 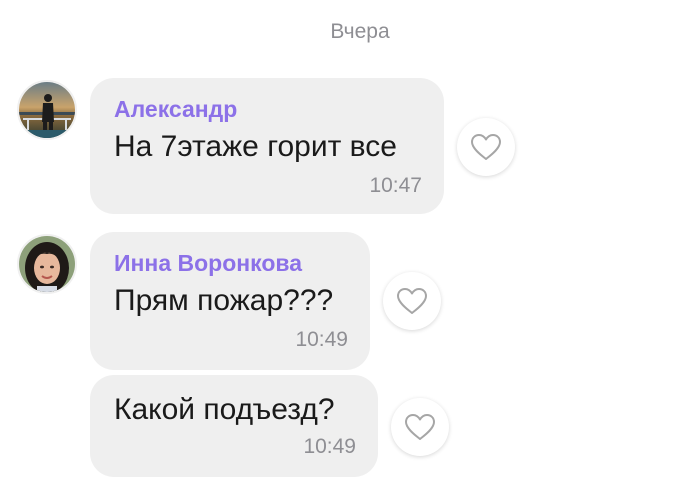 What do you see at coordinates (175, 109) in the screenshot?
I see `sender-name: Александр` at bounding box center [175, 109].